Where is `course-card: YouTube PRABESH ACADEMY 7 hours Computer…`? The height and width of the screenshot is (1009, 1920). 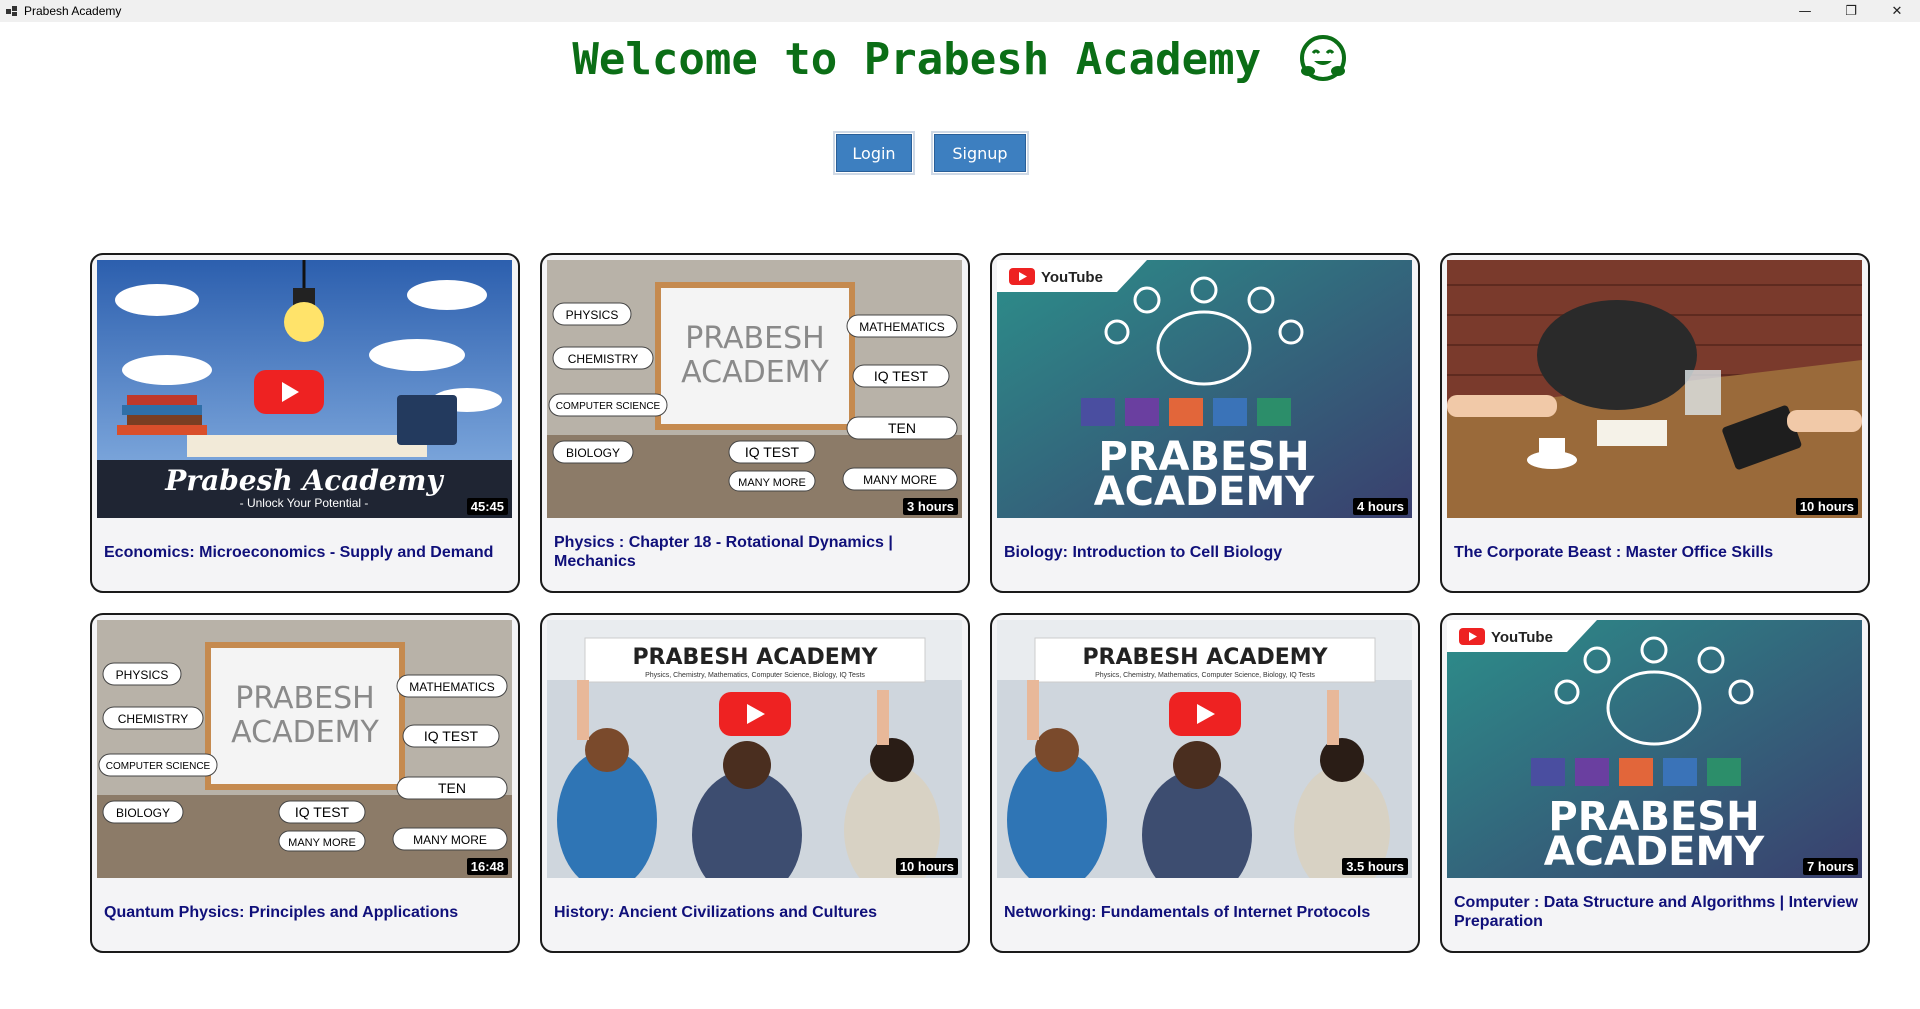
course-card: YouTube PRABESH ACADEMY 7 hours Computer… is located at coordinates (1655, 783).